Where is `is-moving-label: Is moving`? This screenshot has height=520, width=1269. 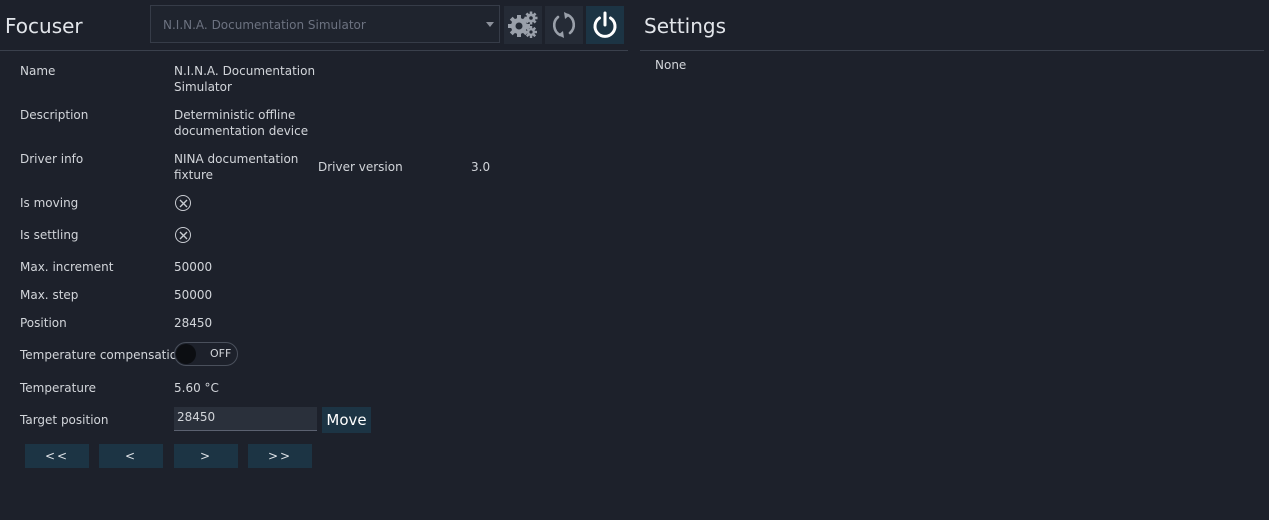 is-moving-label: Is moving is located at coordinates (49, 203).